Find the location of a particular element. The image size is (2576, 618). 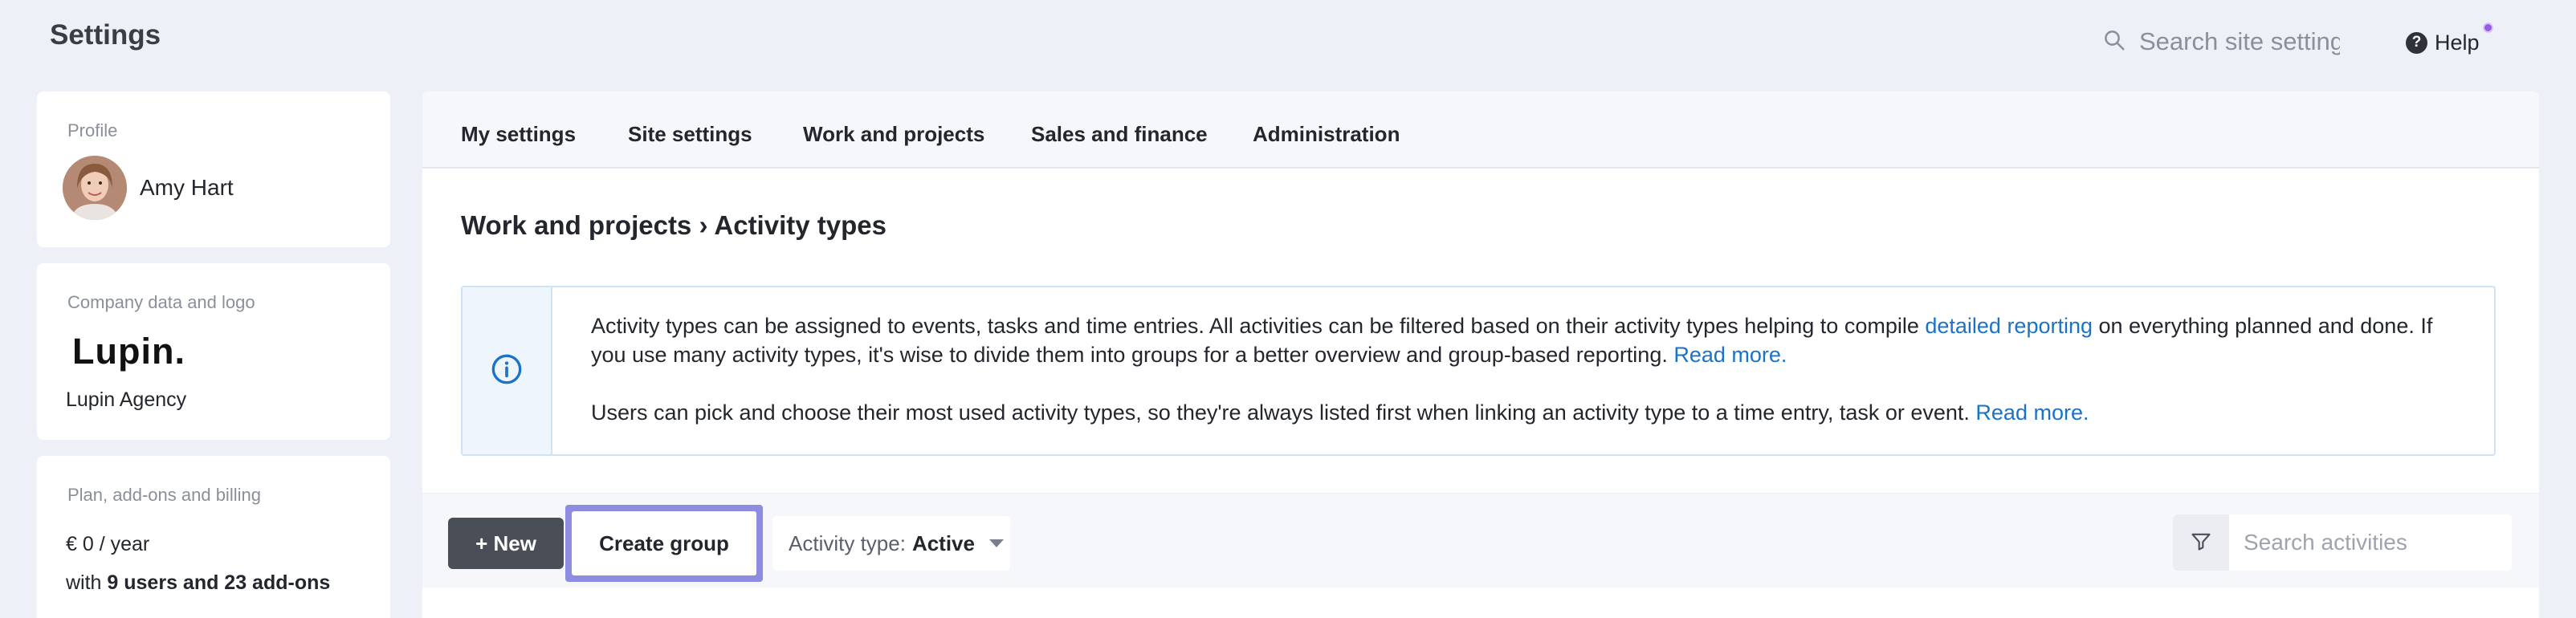

billing-card-label: Plan, add-ons and billing is located at coordinates (164, 495).